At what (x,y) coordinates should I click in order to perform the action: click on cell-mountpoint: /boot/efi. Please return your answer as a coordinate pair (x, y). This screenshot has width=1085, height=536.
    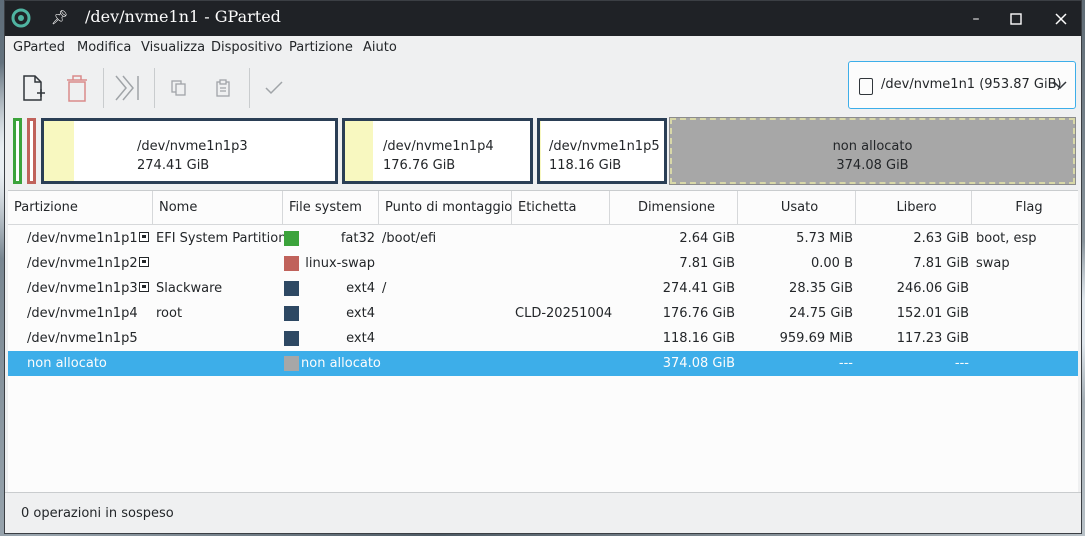
    Looking at the image, I should click on (409, 238).